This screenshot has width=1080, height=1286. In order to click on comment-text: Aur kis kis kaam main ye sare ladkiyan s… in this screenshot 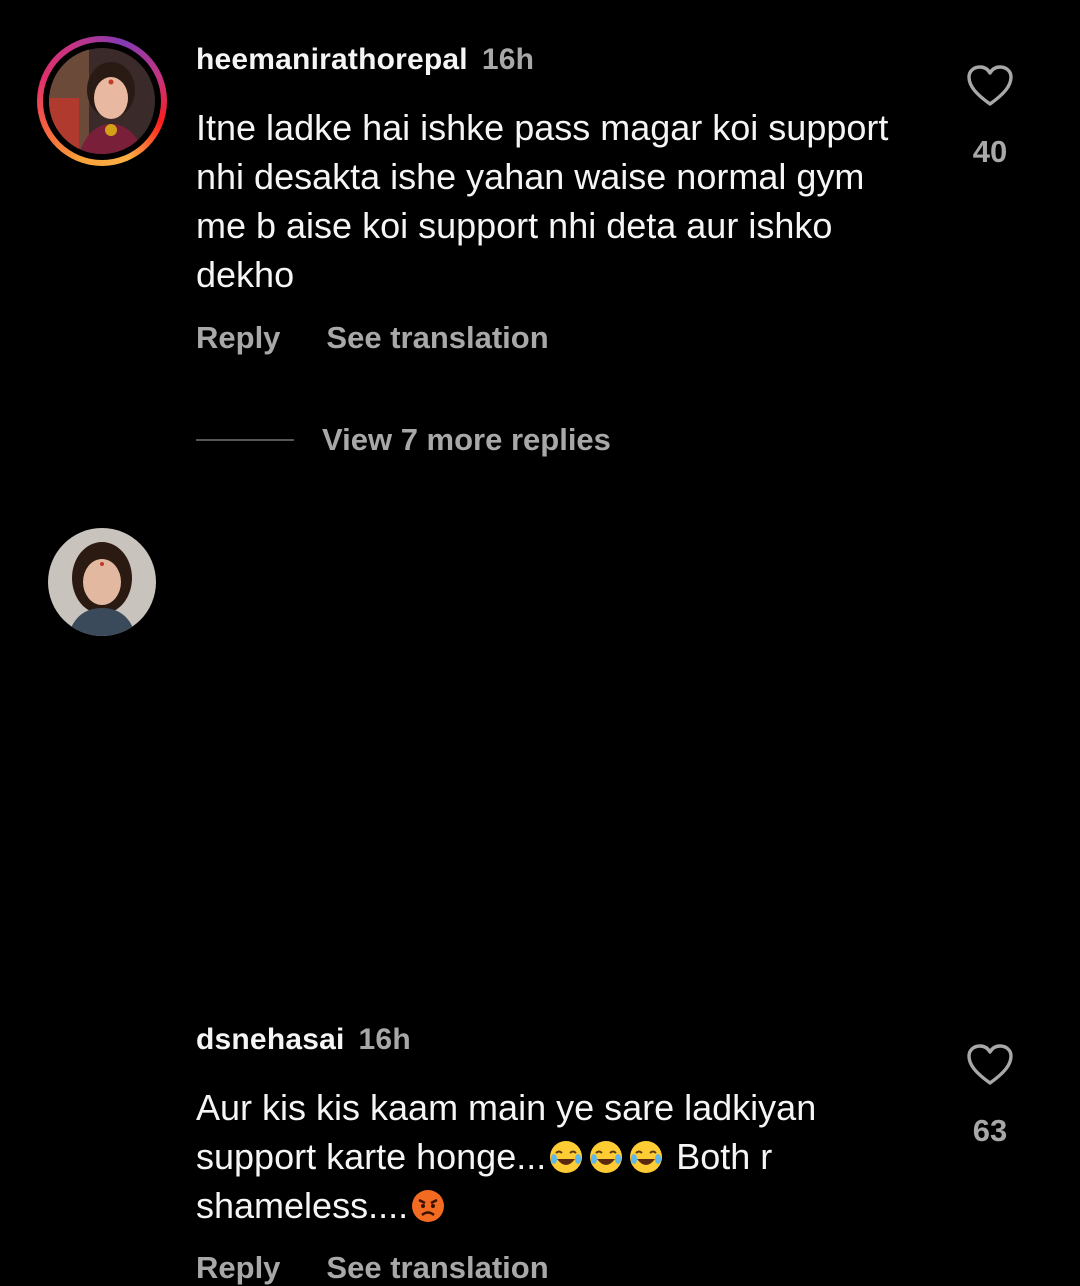, I will do `click(556, 1156)`.